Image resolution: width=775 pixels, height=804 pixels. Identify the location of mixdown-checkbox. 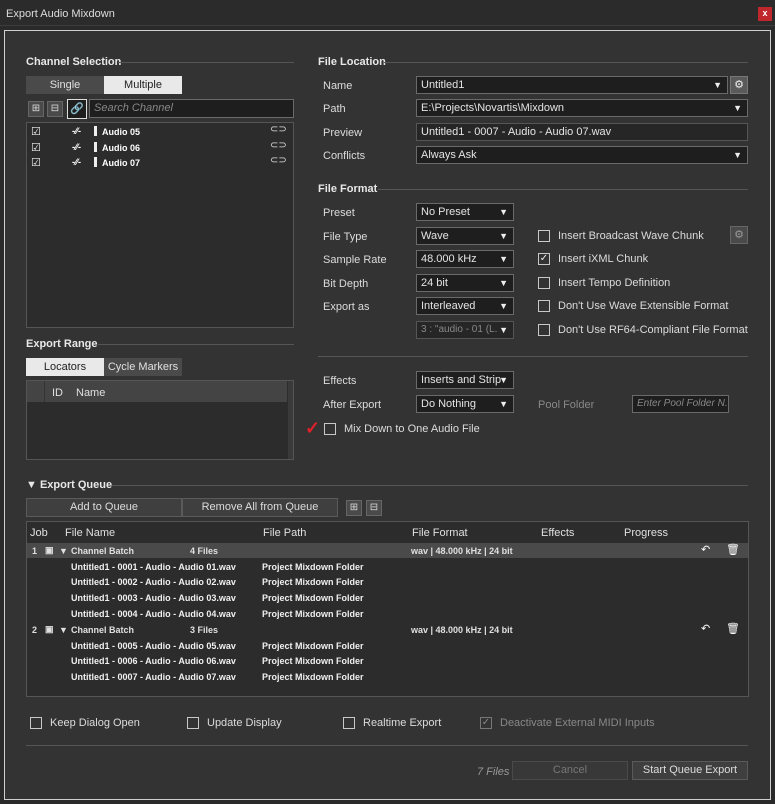
(330, 429).